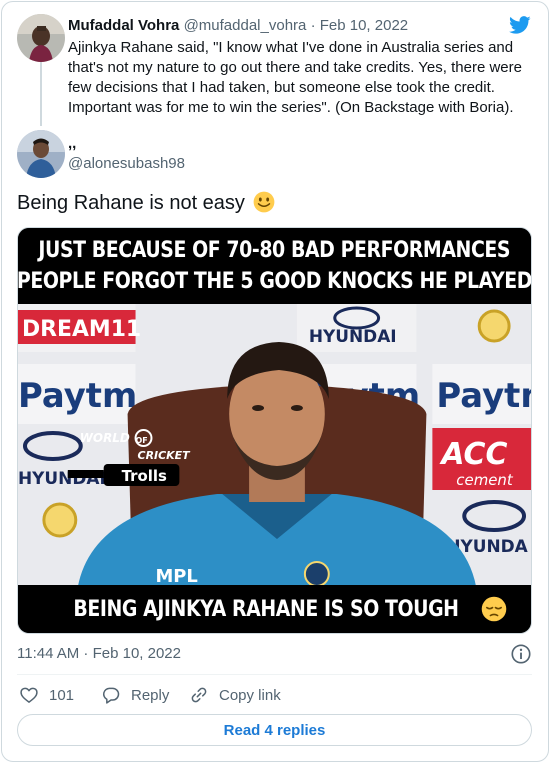 The image size is (550, 763). What do you see at coordinates (131, 203) in the screenshot?
I see `main-tweet-text: Being Rahane is not easy` at bounding box center [131, 203].